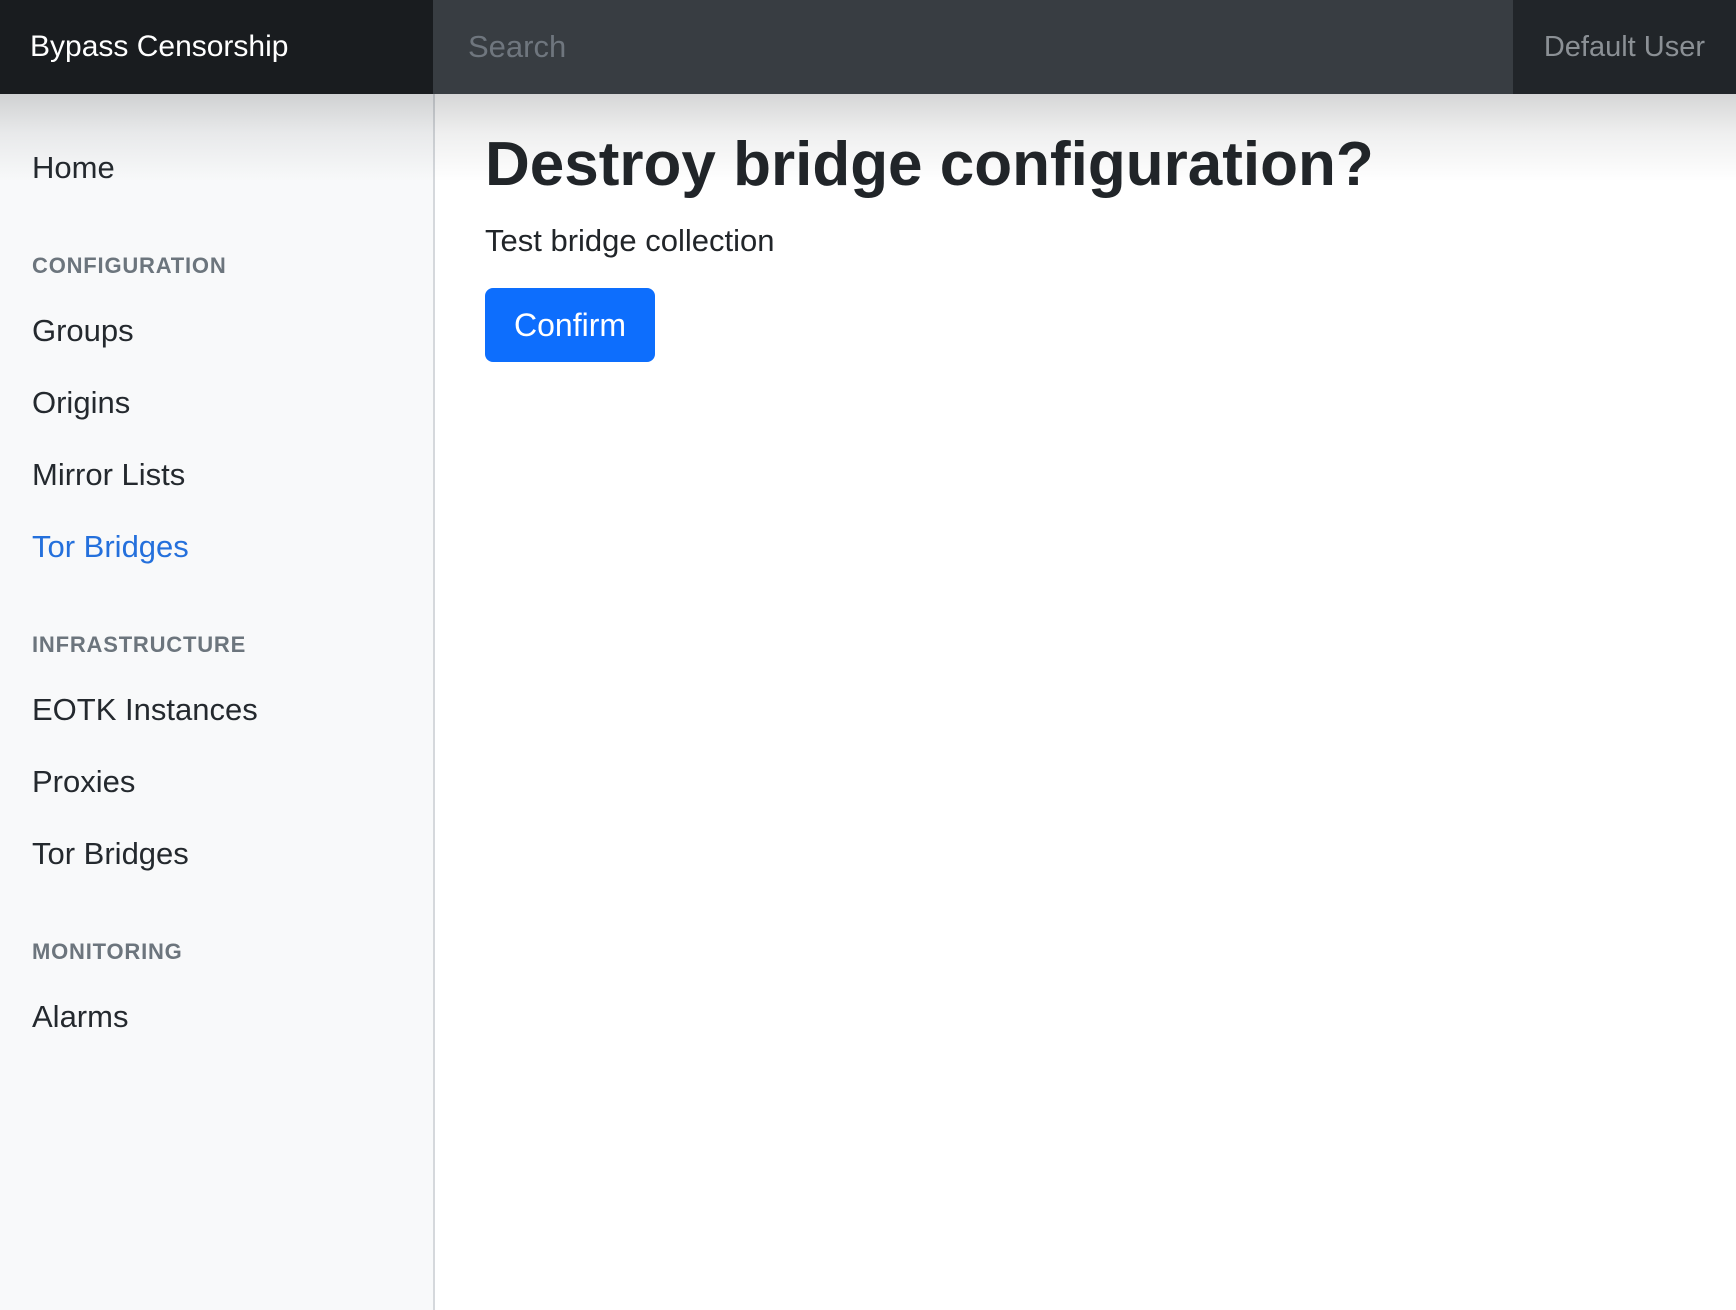 The image size is (1736, 1310). I want to click on sidebar-item-origins: Origins, so click(216, 403).